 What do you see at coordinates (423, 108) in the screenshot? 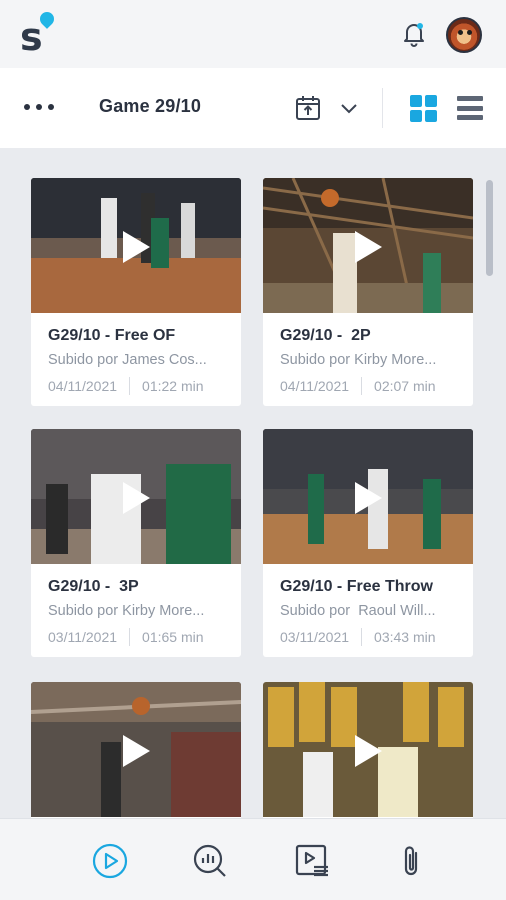
I see `grid-view-icon` at bounding box center [423, 108].